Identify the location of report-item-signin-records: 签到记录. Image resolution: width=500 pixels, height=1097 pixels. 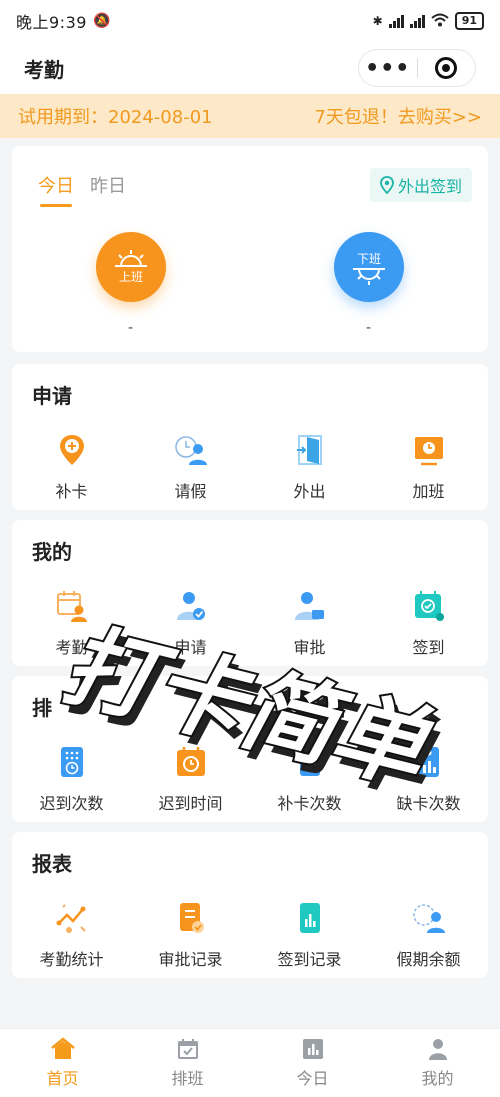
(309, 935).